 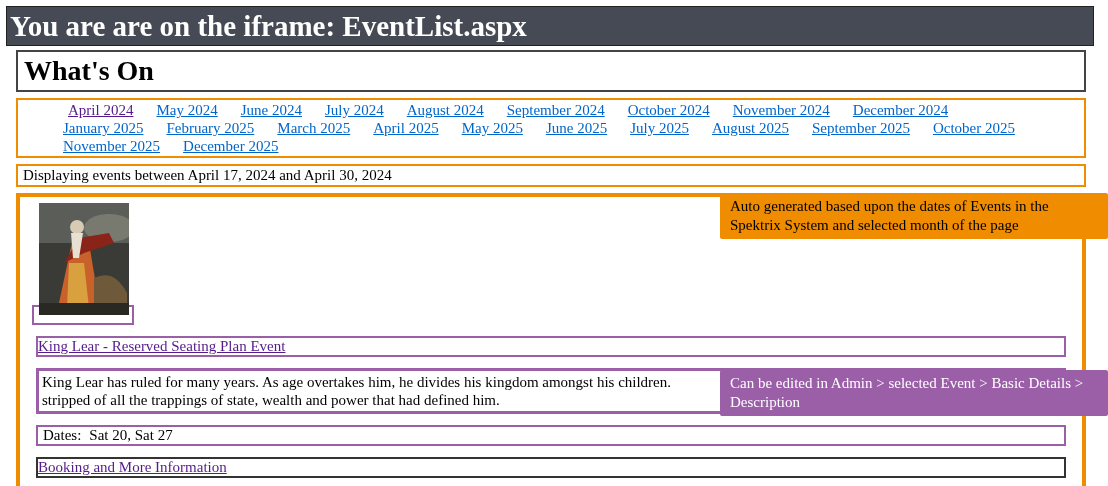 I want to click on month-link: February 2025, so click(x=210, y=128).